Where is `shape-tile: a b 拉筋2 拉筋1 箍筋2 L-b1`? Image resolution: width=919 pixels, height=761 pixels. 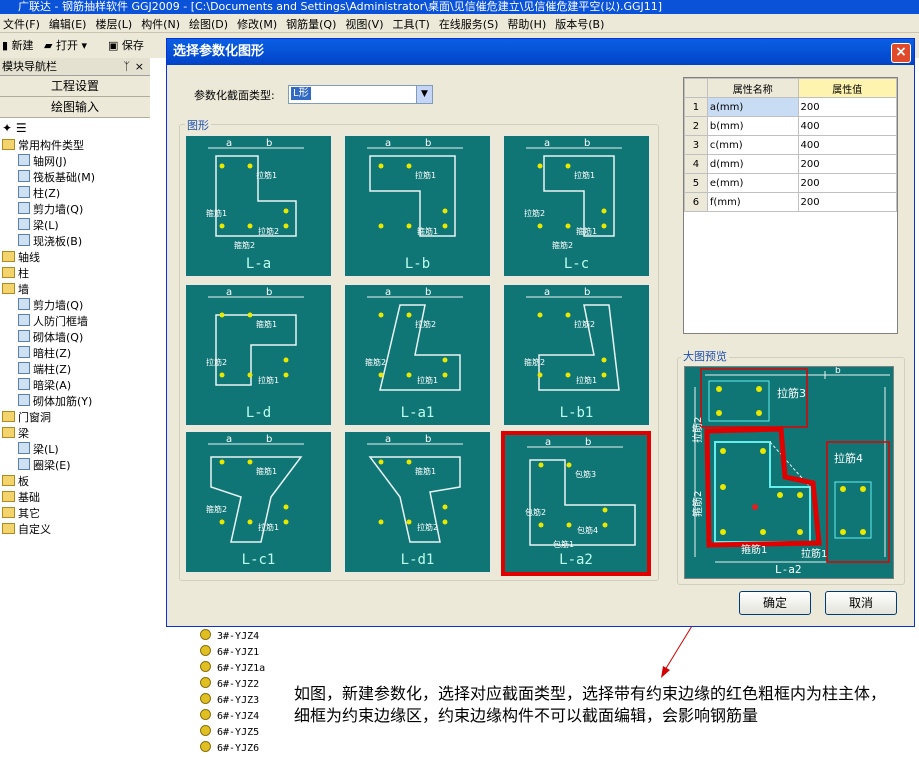 shape-tile: a b 拉筋2 拉筋1 箍筋2 L-b1 is located at coordinates (576, 355).